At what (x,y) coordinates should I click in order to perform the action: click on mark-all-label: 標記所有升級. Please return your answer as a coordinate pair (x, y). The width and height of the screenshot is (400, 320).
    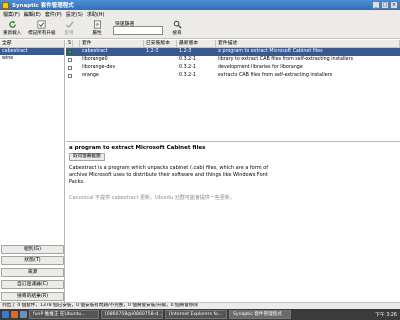
    Looking at the image, I should click on (42, 33).